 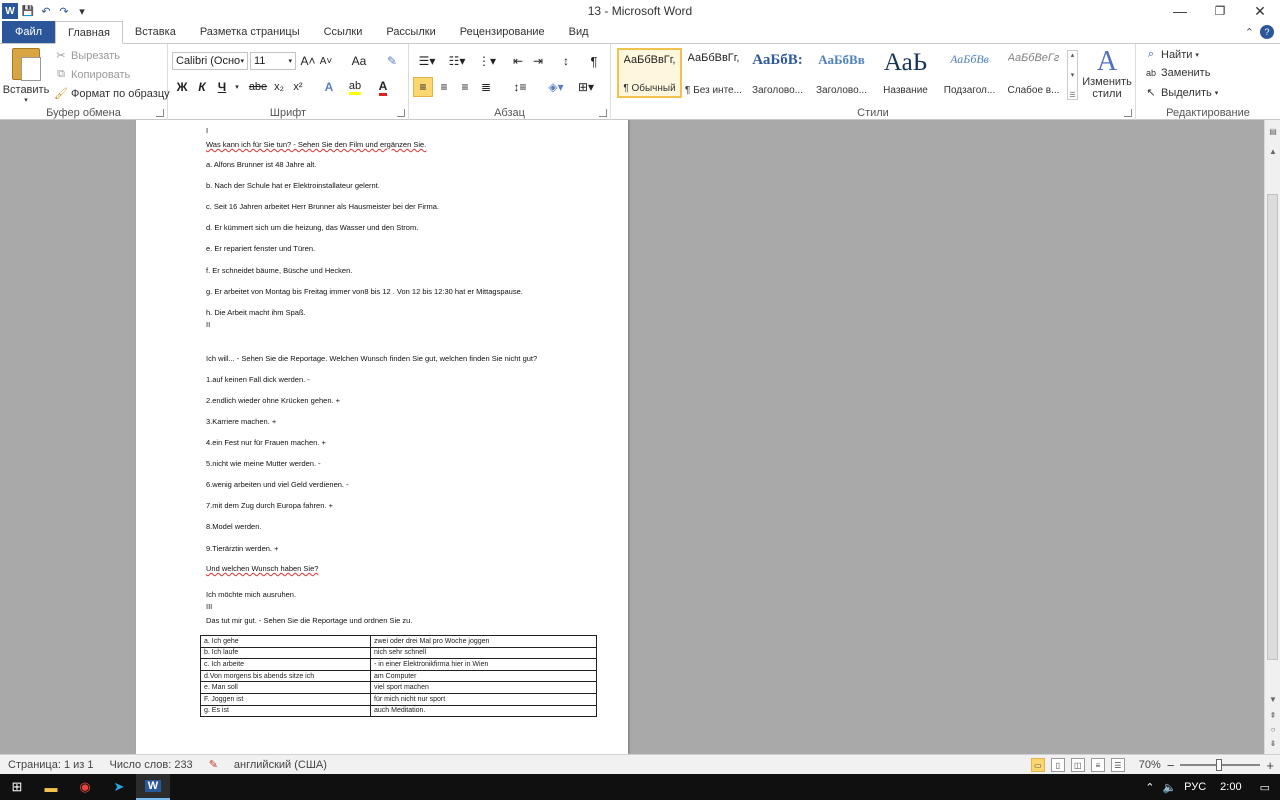 I want to click on clear-formatting-icon: ✎, so click(x=392, y=61).